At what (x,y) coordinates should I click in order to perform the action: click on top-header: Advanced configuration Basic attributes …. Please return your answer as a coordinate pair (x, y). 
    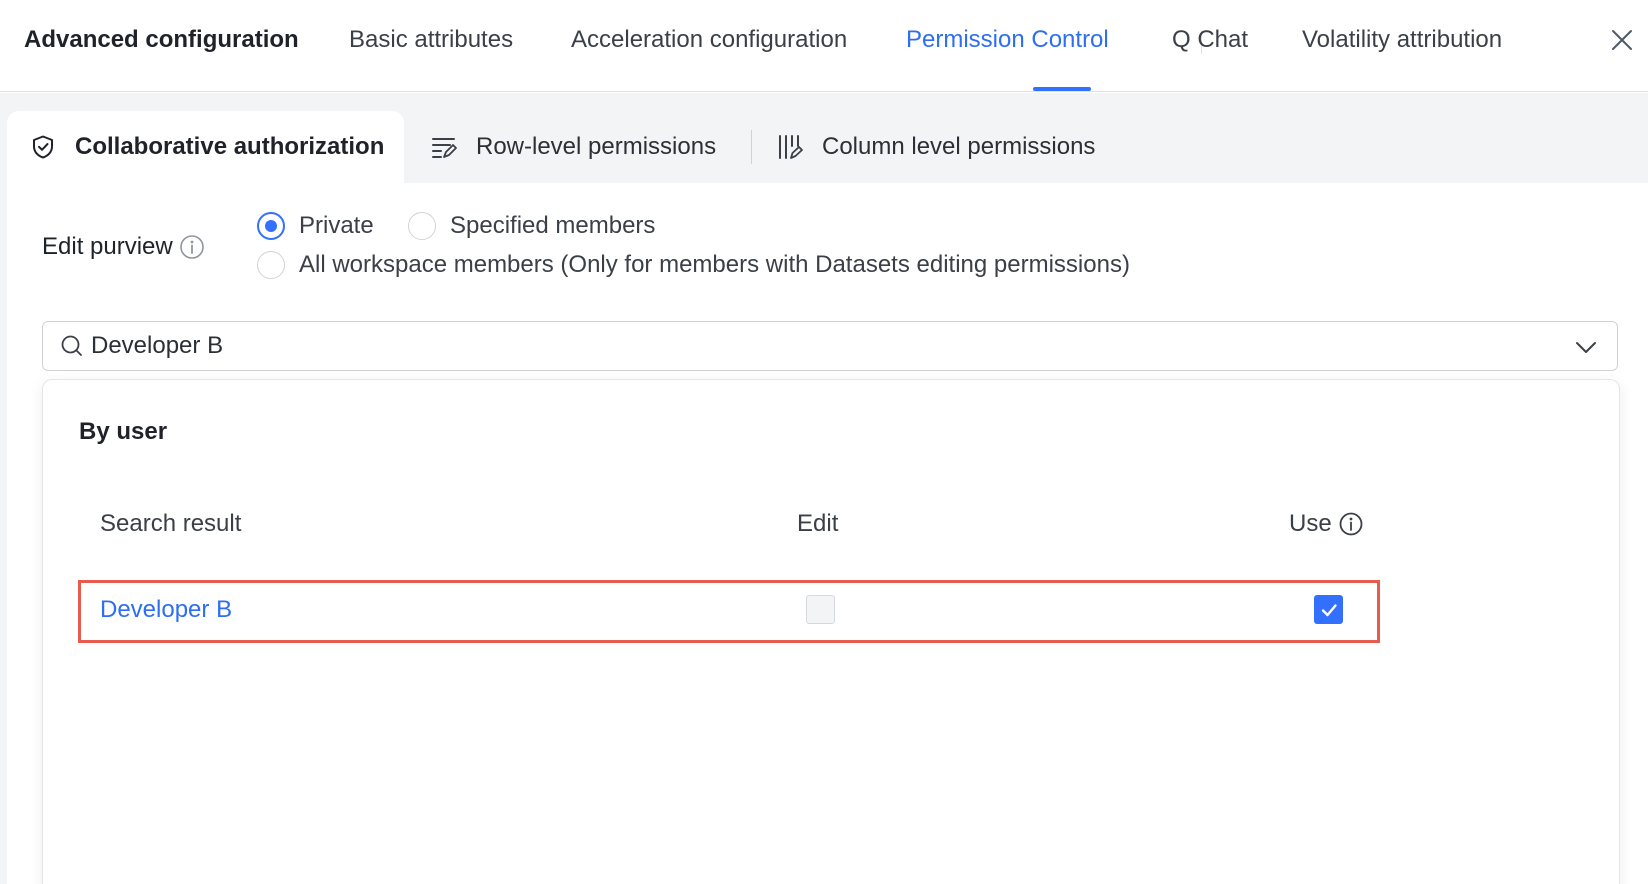
    Looking at the image, I should click on (824, 46).